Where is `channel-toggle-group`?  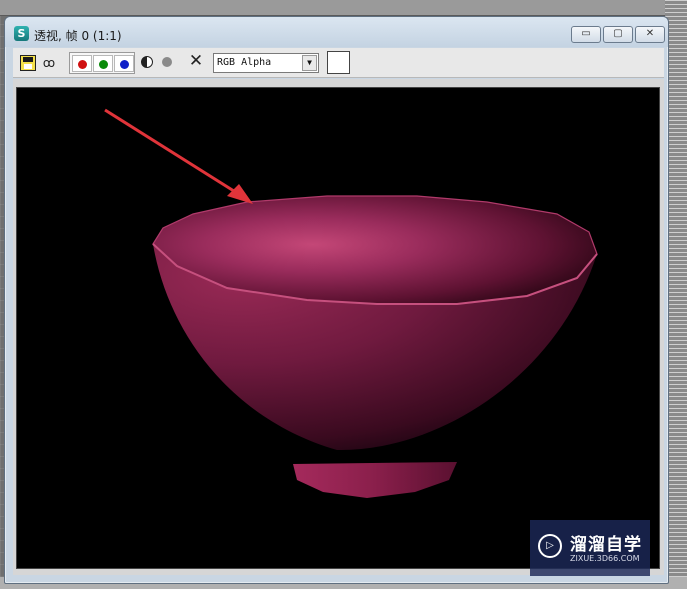
channel-toggle-group is located at coordinates (102, 63).